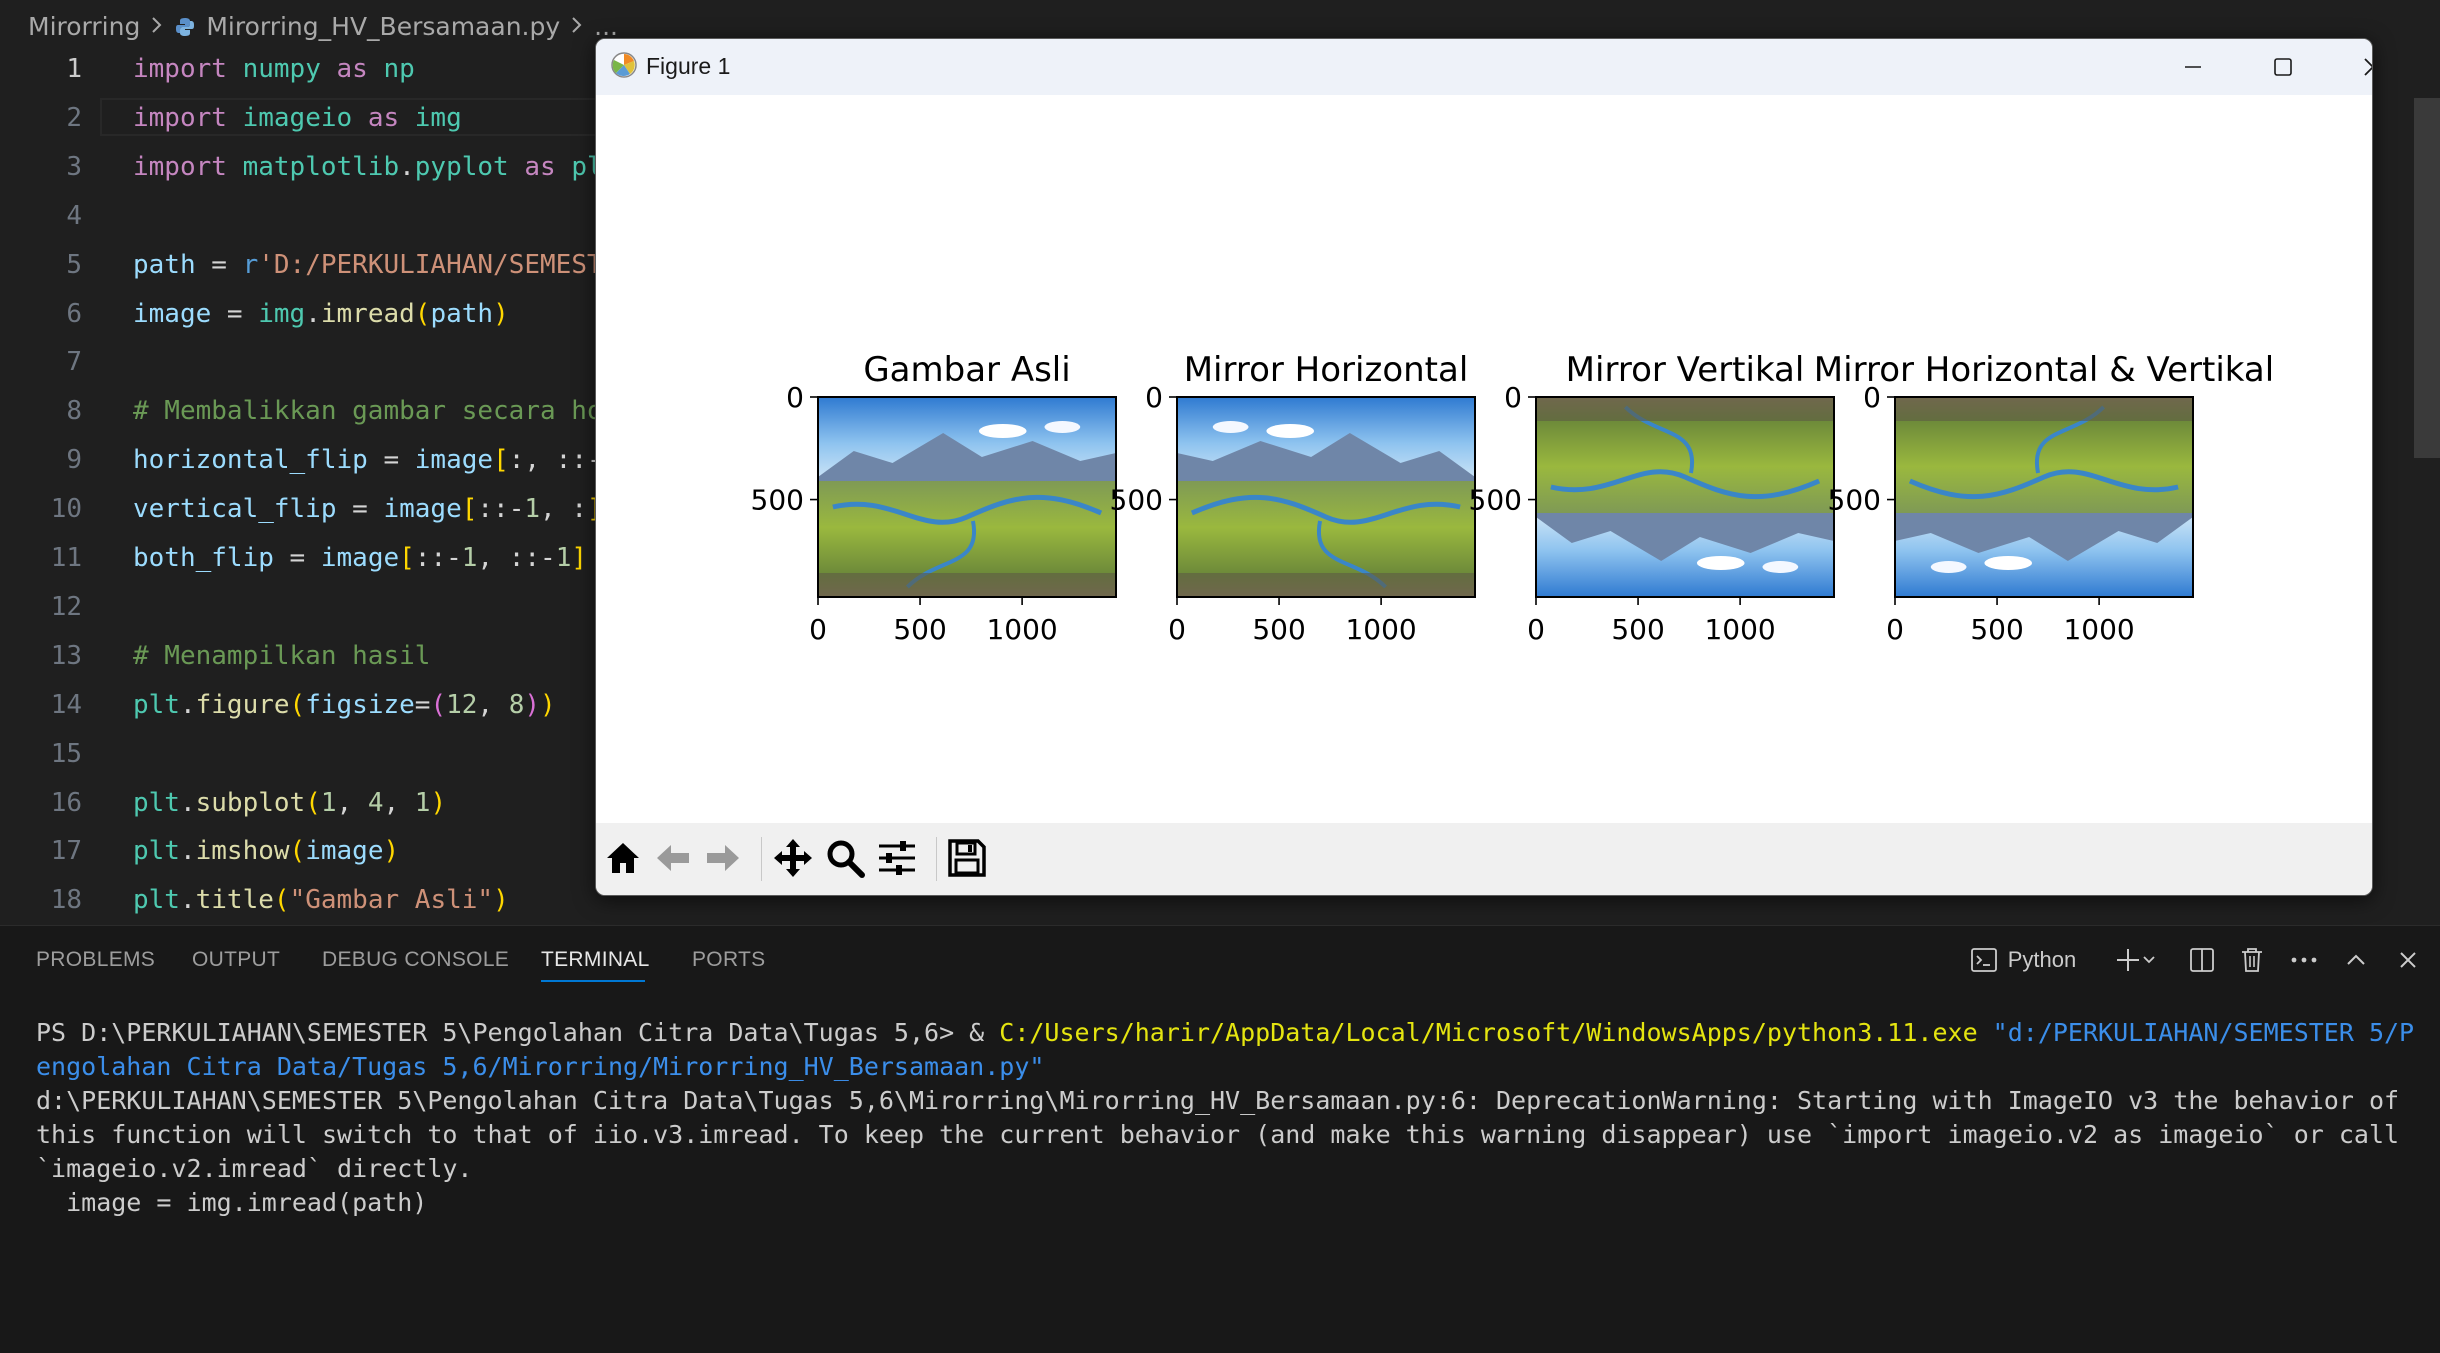 Image resolution: width=2440 pixels, height=1353 pixels. Describe the element at coordinates (282, 655) in the screenshot. I see `code-text: # Menampilkan hasil` at that location.